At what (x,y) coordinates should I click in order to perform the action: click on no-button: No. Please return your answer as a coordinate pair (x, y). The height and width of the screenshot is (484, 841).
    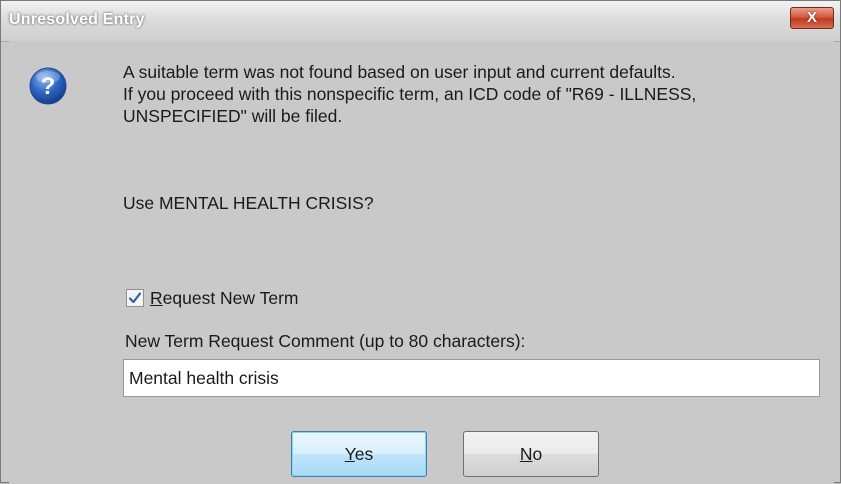
    Looking at the image, I should click on (531, 454).